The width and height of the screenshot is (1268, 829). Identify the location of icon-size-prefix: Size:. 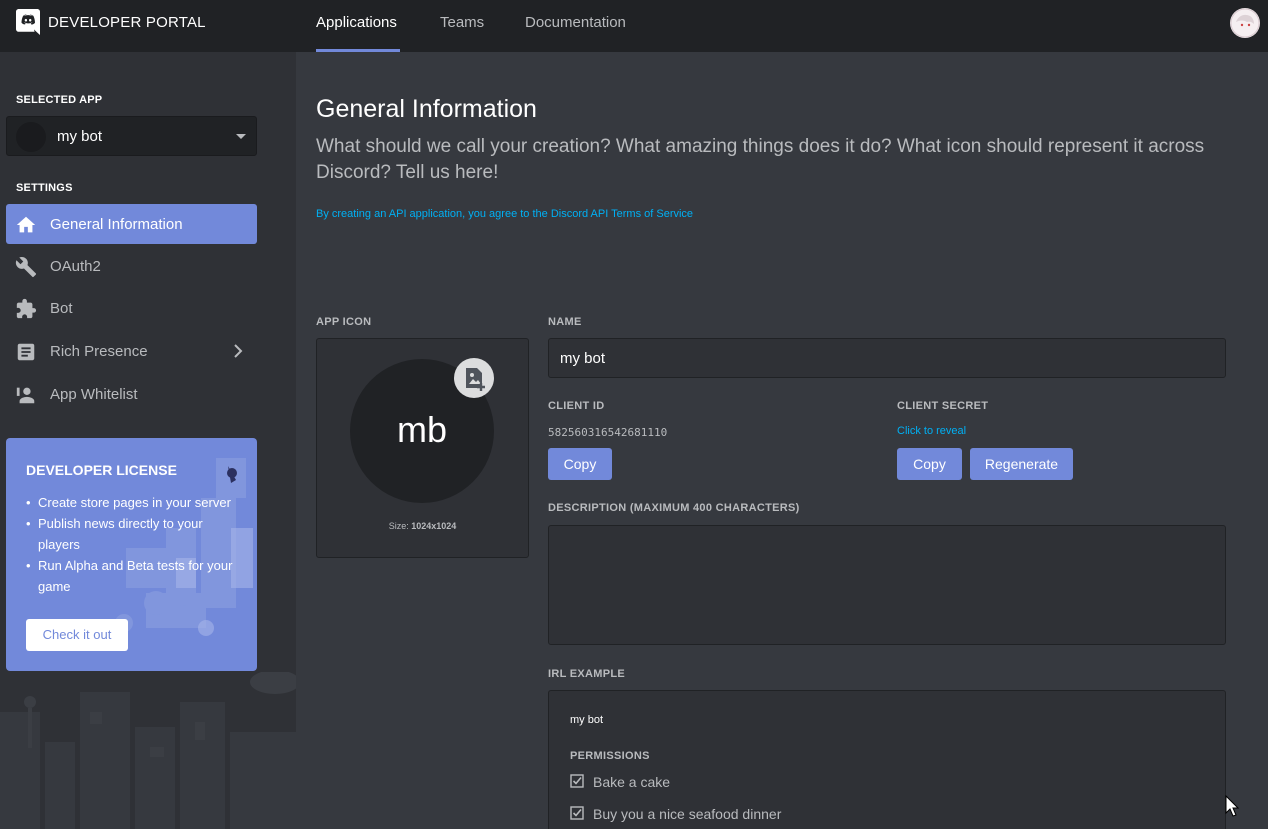
(398, 526).